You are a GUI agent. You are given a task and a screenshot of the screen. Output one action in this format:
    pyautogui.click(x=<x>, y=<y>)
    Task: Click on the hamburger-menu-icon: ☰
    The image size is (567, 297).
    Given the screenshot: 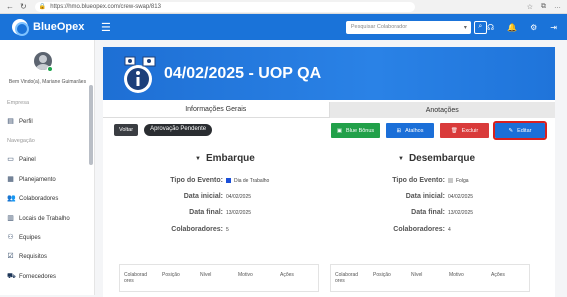 What is the action you would take?
    pyautogui.click(x=106, y=27)
    